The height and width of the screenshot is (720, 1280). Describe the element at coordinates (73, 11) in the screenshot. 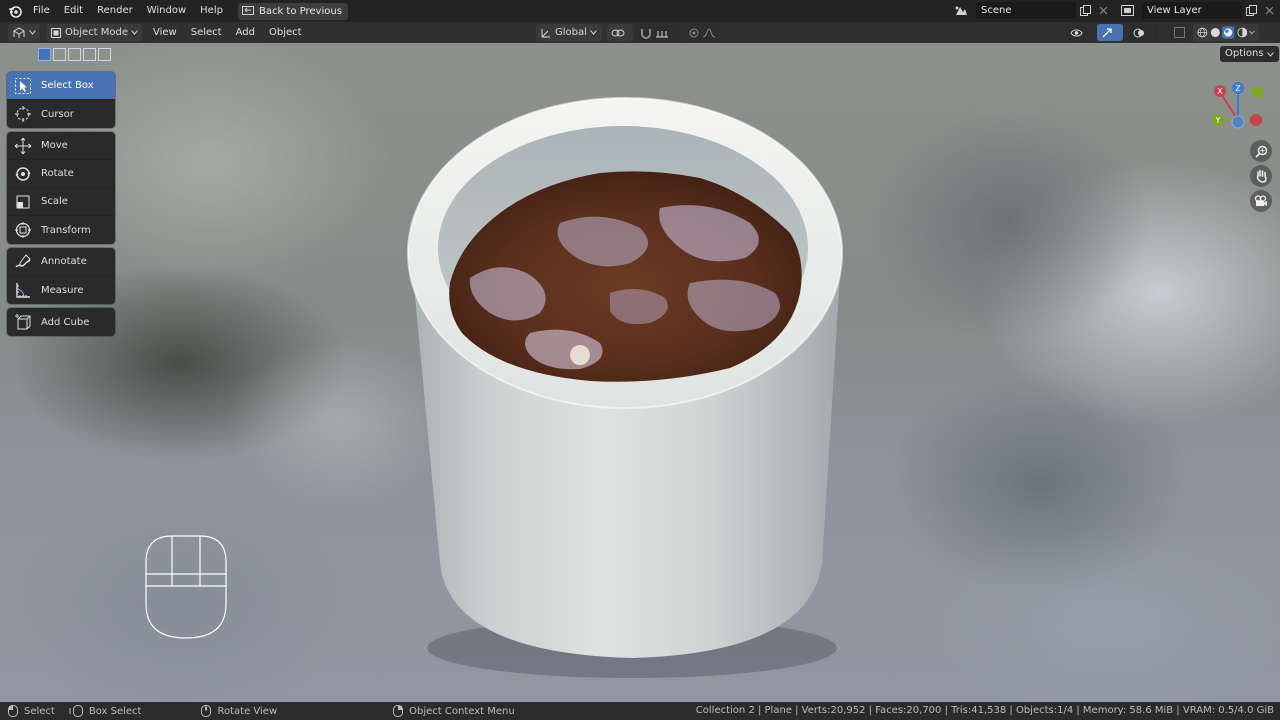

I see `menu-edit: Edit` at that location.